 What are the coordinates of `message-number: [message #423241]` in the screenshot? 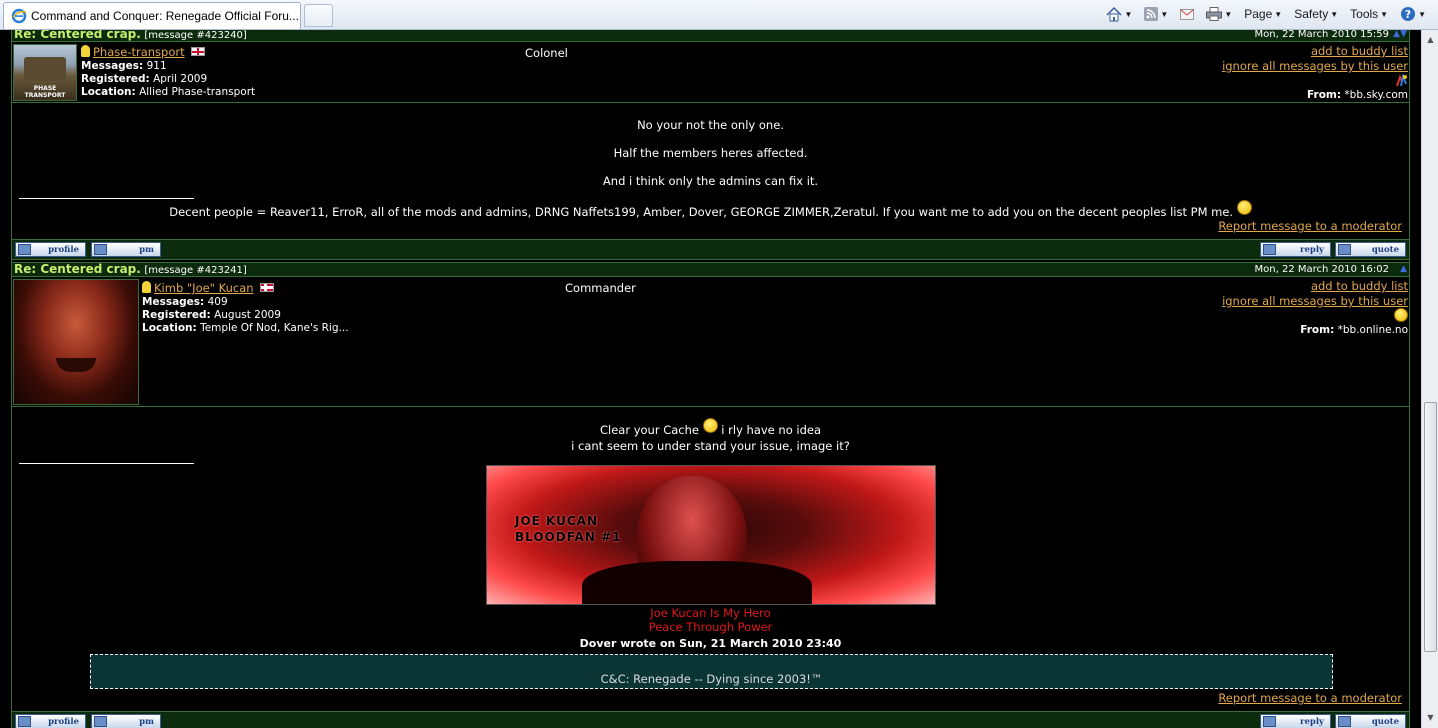 It's located at (195, 270).